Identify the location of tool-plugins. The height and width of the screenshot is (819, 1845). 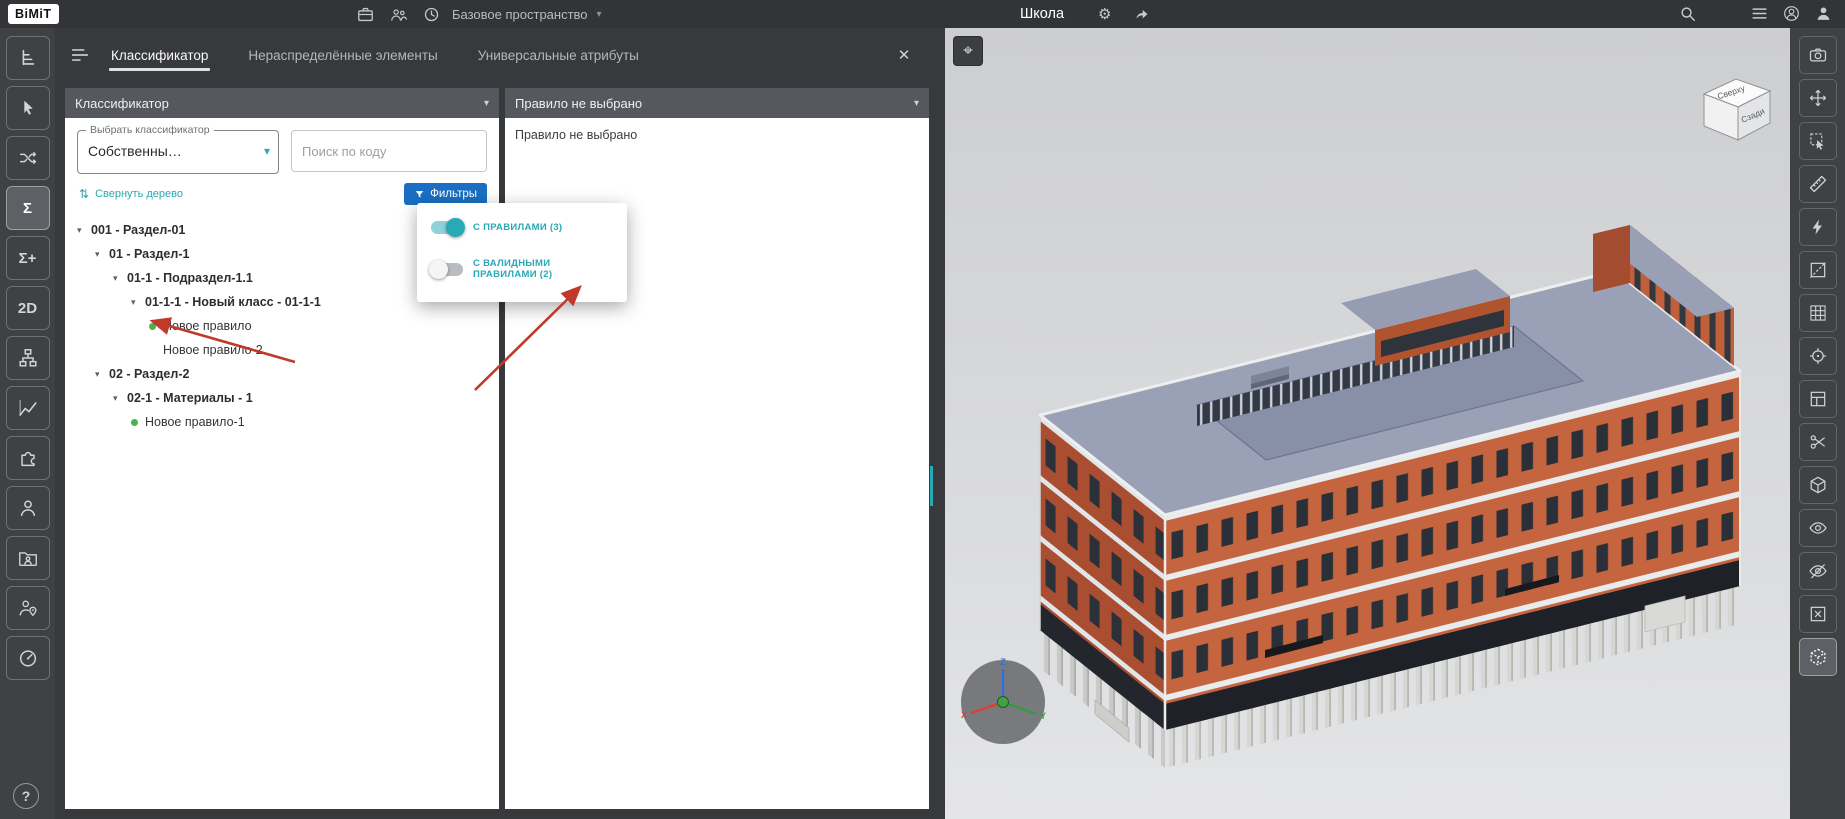
(27, 458).